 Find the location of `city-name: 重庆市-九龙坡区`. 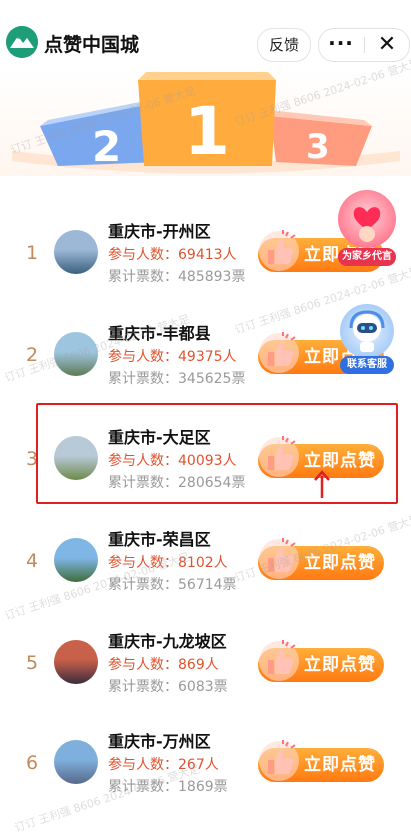

city-name: 重庆市-九龙坡区 is located at coordinates (167, 641).